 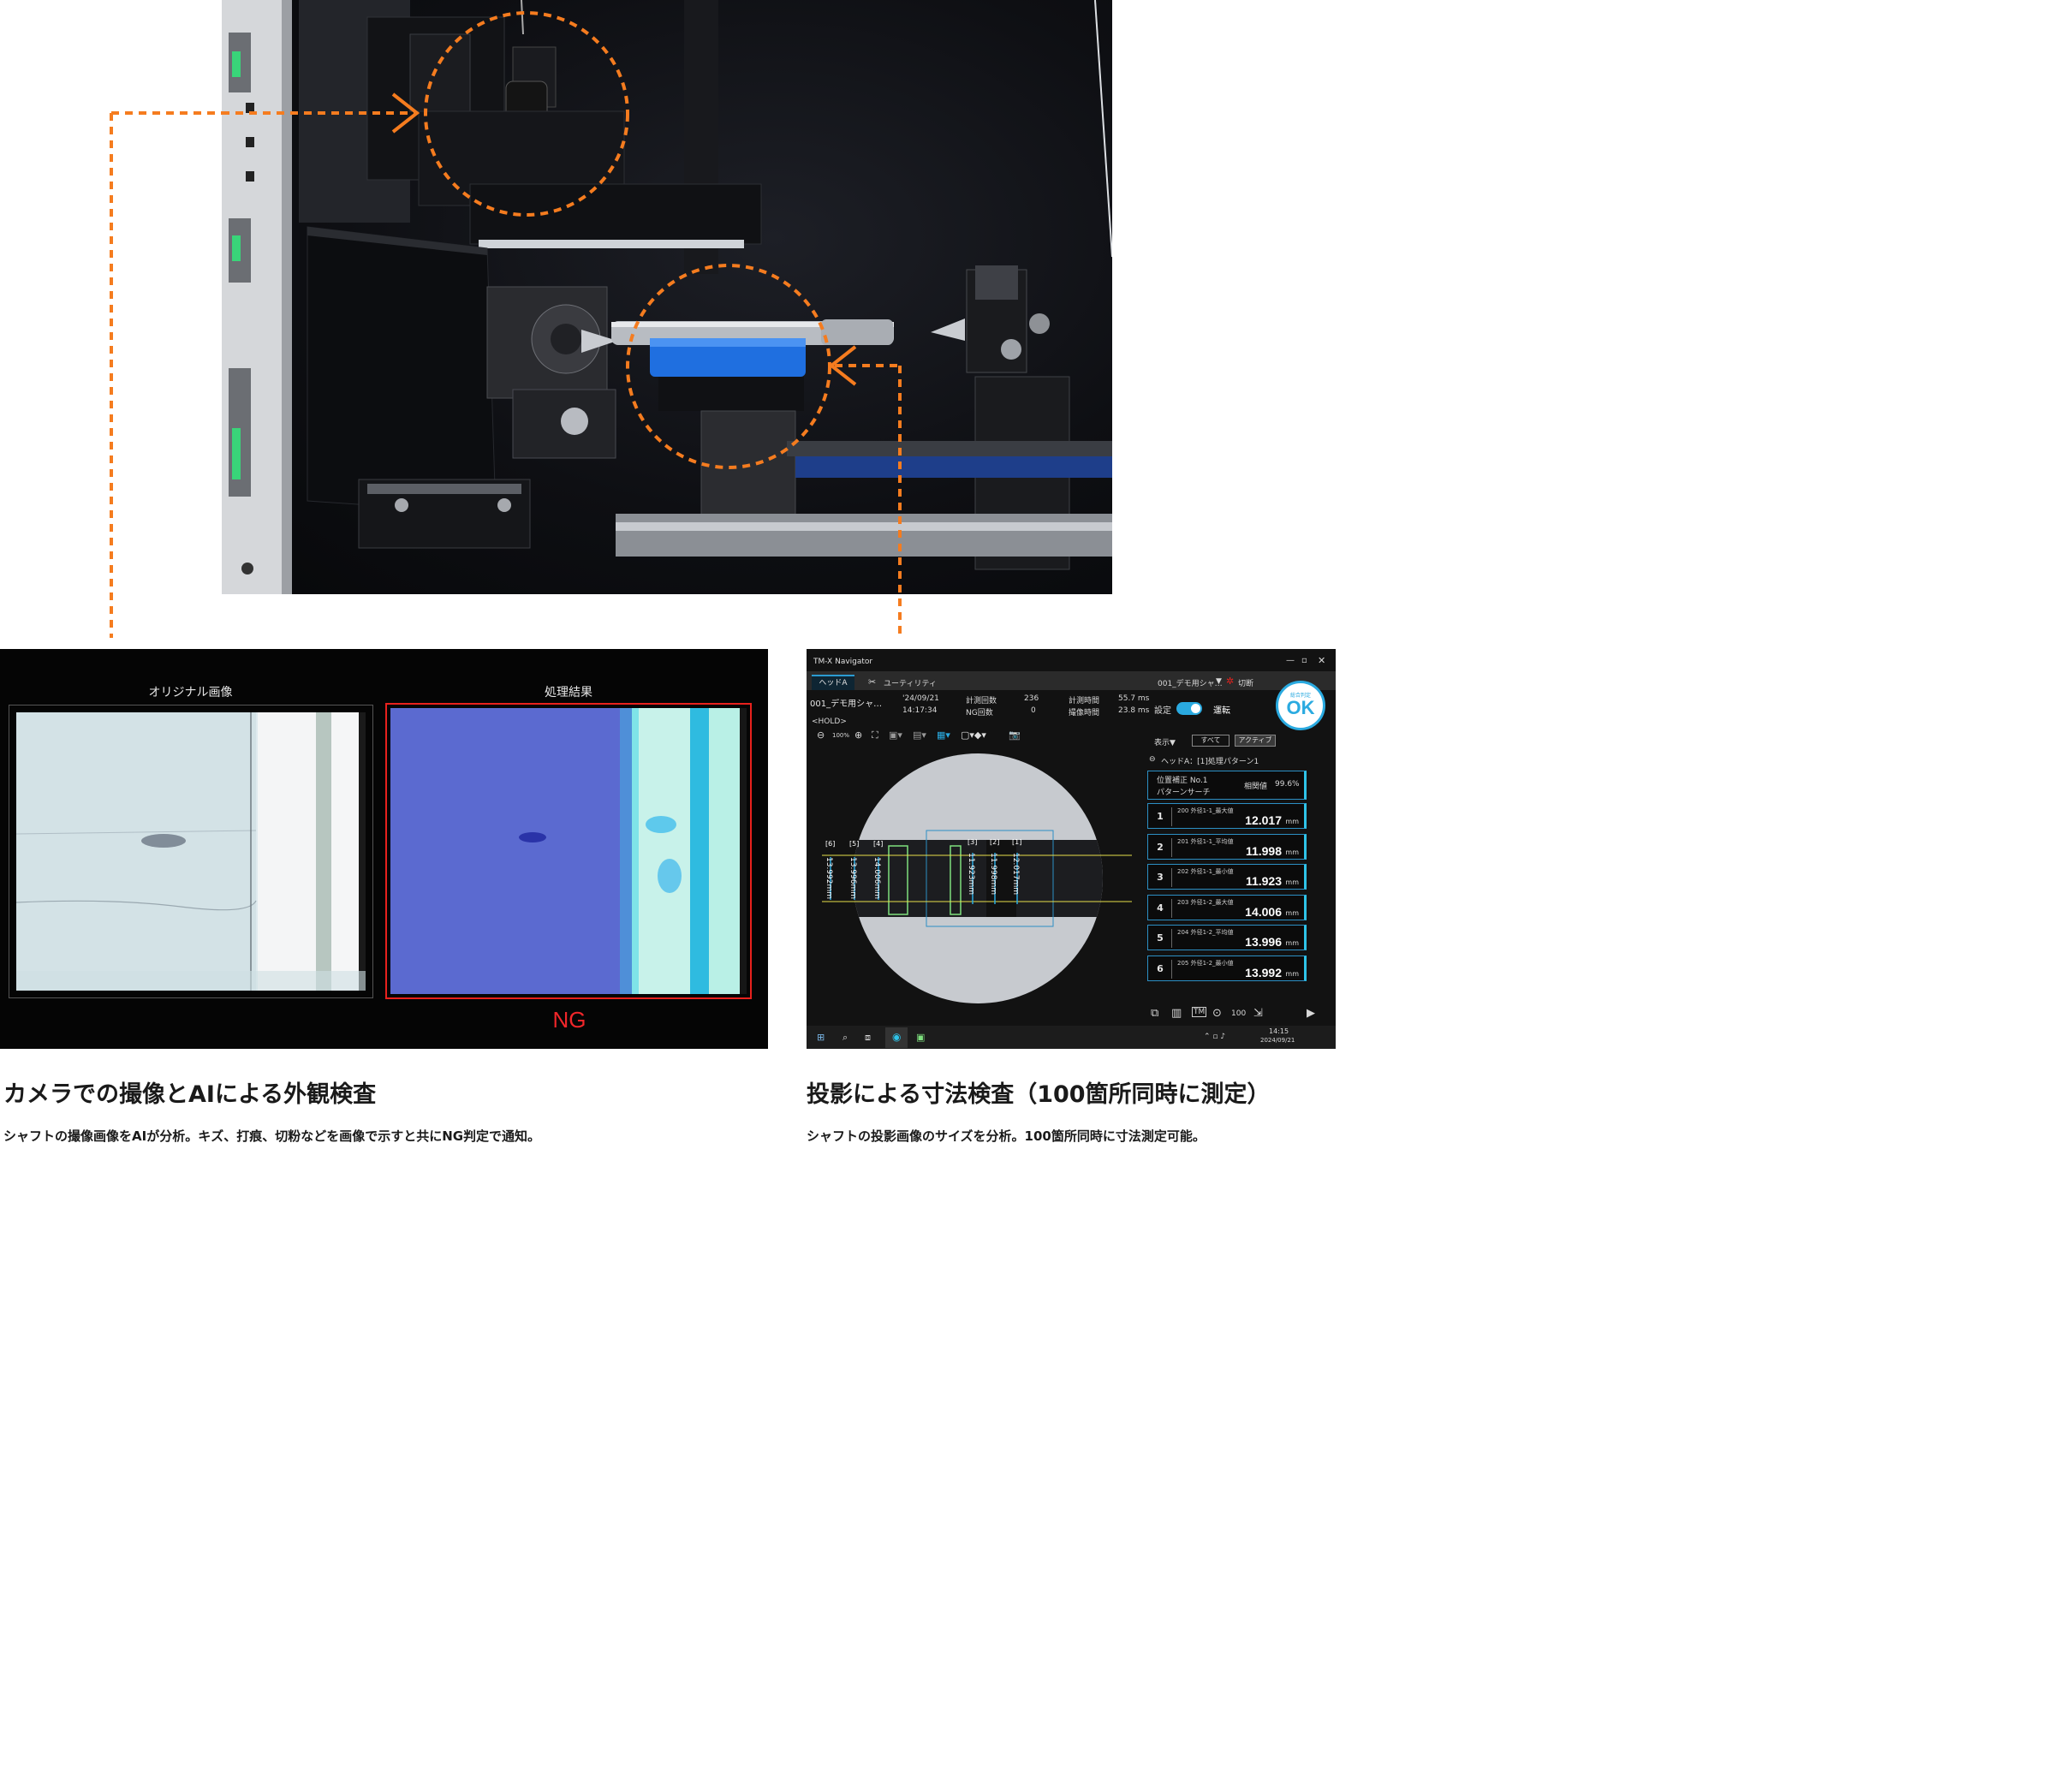 What do you see at coordinates (1154, 1013) in the screenshot?
I see `image-history-icon: ⧉` at bounding box center [1154, 1013].